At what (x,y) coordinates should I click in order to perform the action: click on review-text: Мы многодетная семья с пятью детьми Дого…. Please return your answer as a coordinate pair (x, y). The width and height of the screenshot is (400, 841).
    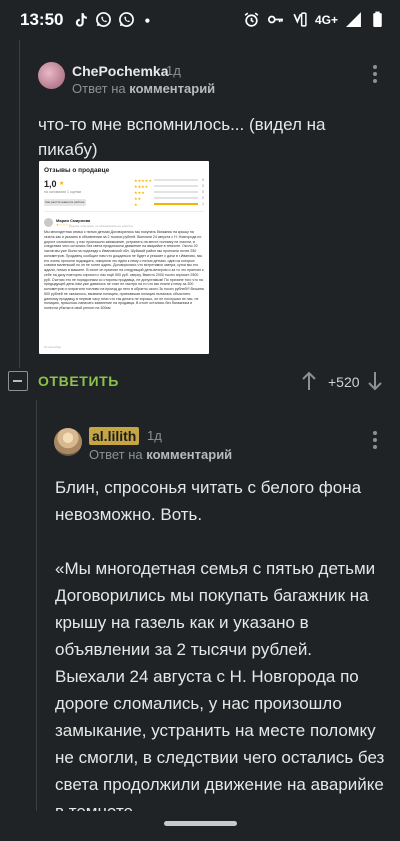
    Looking at the image, I should click on (124, 270).